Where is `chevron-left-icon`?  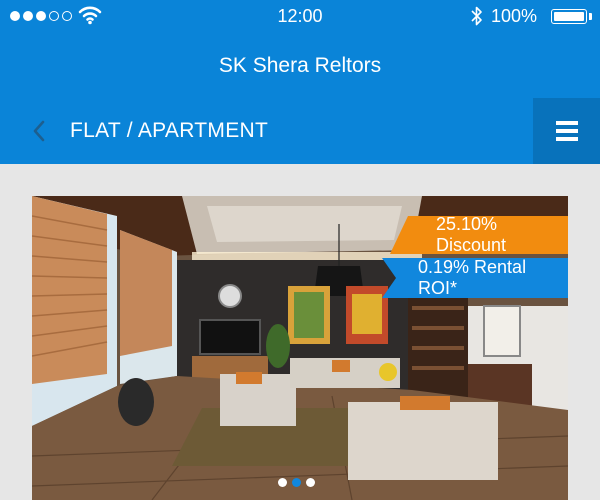 chevron-left-icon is located at coordinates (39, 131).